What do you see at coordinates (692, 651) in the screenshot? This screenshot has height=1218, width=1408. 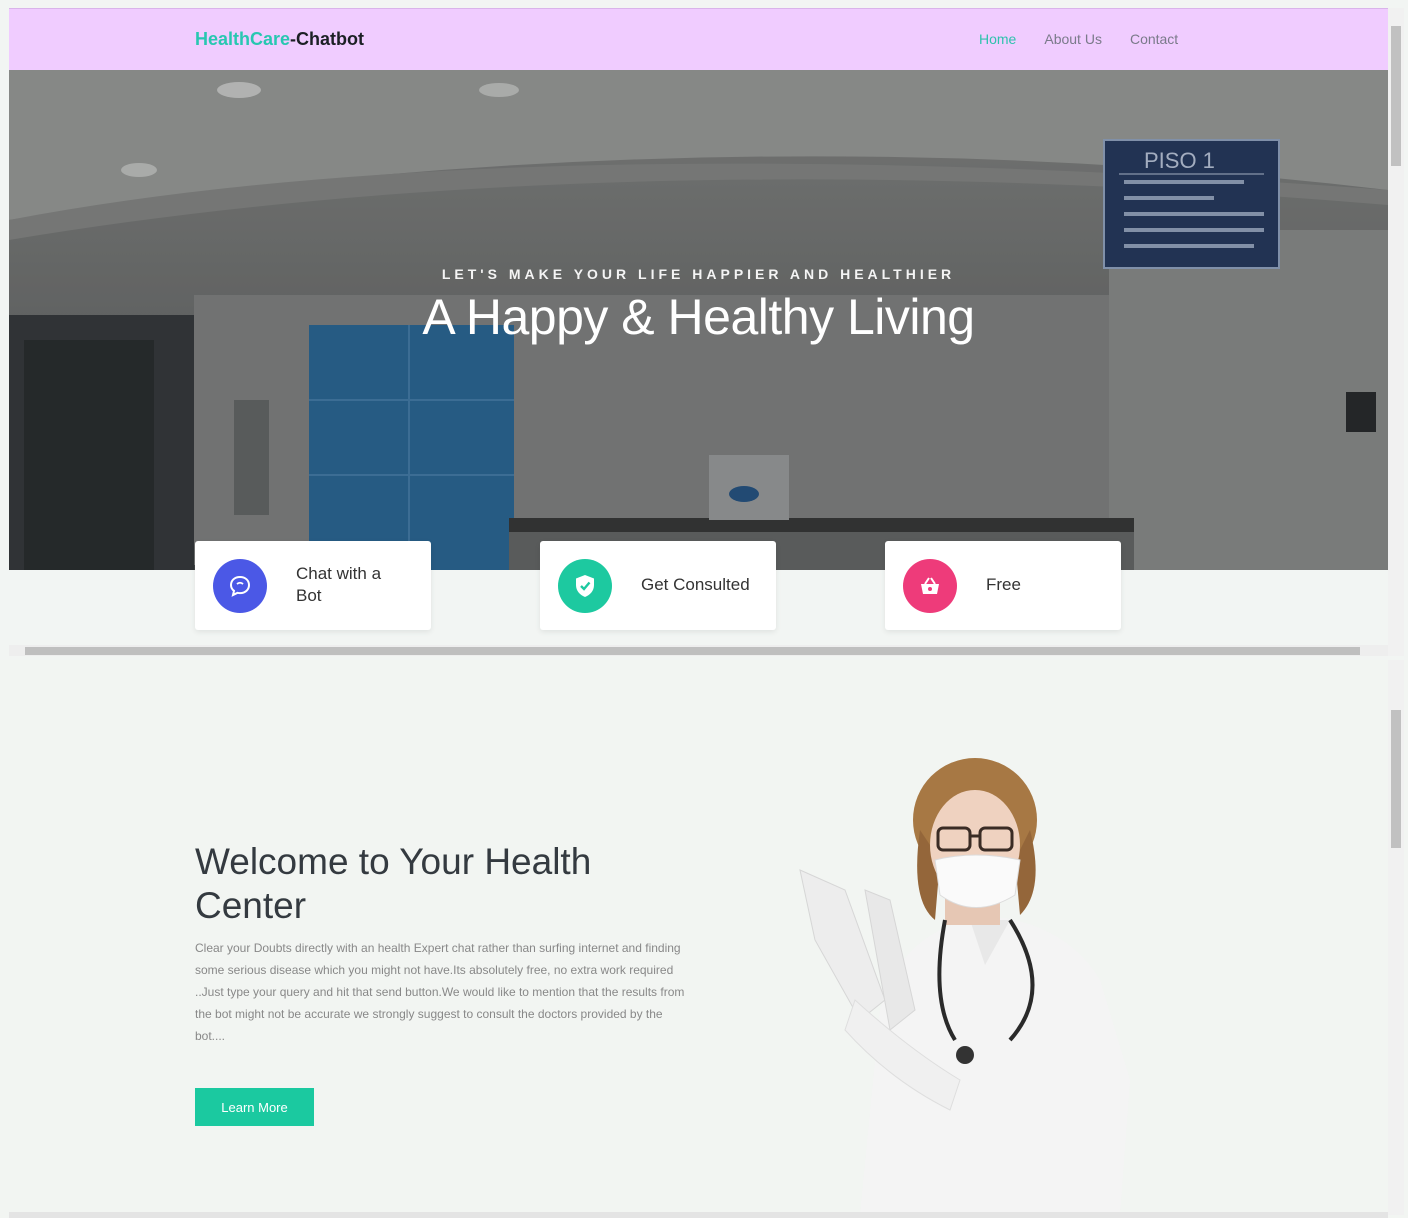 I see `horizontal-scrollbar-thumb` at bounding box center [692, 651].